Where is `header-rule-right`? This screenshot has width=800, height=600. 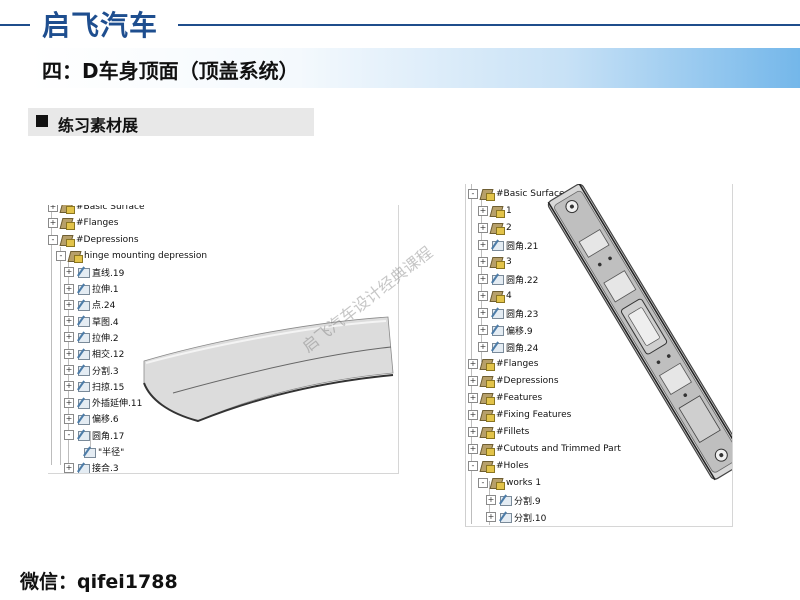 header-rule-right is located at coordinates (489, 25).